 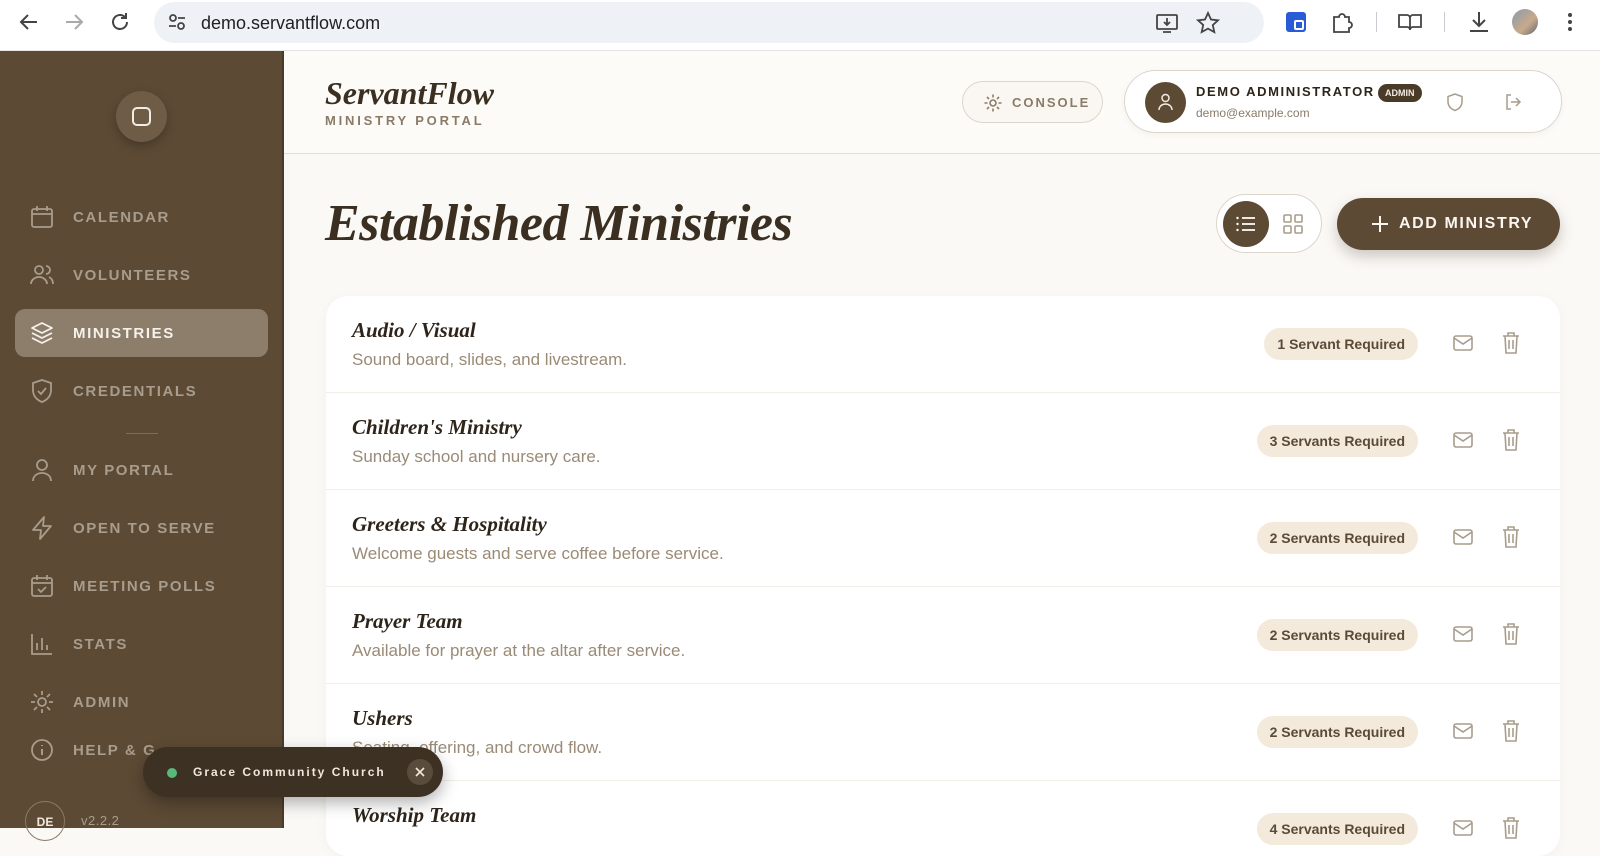 I want to click on user-initials-avatar: DE, so click(x=45, y=821).